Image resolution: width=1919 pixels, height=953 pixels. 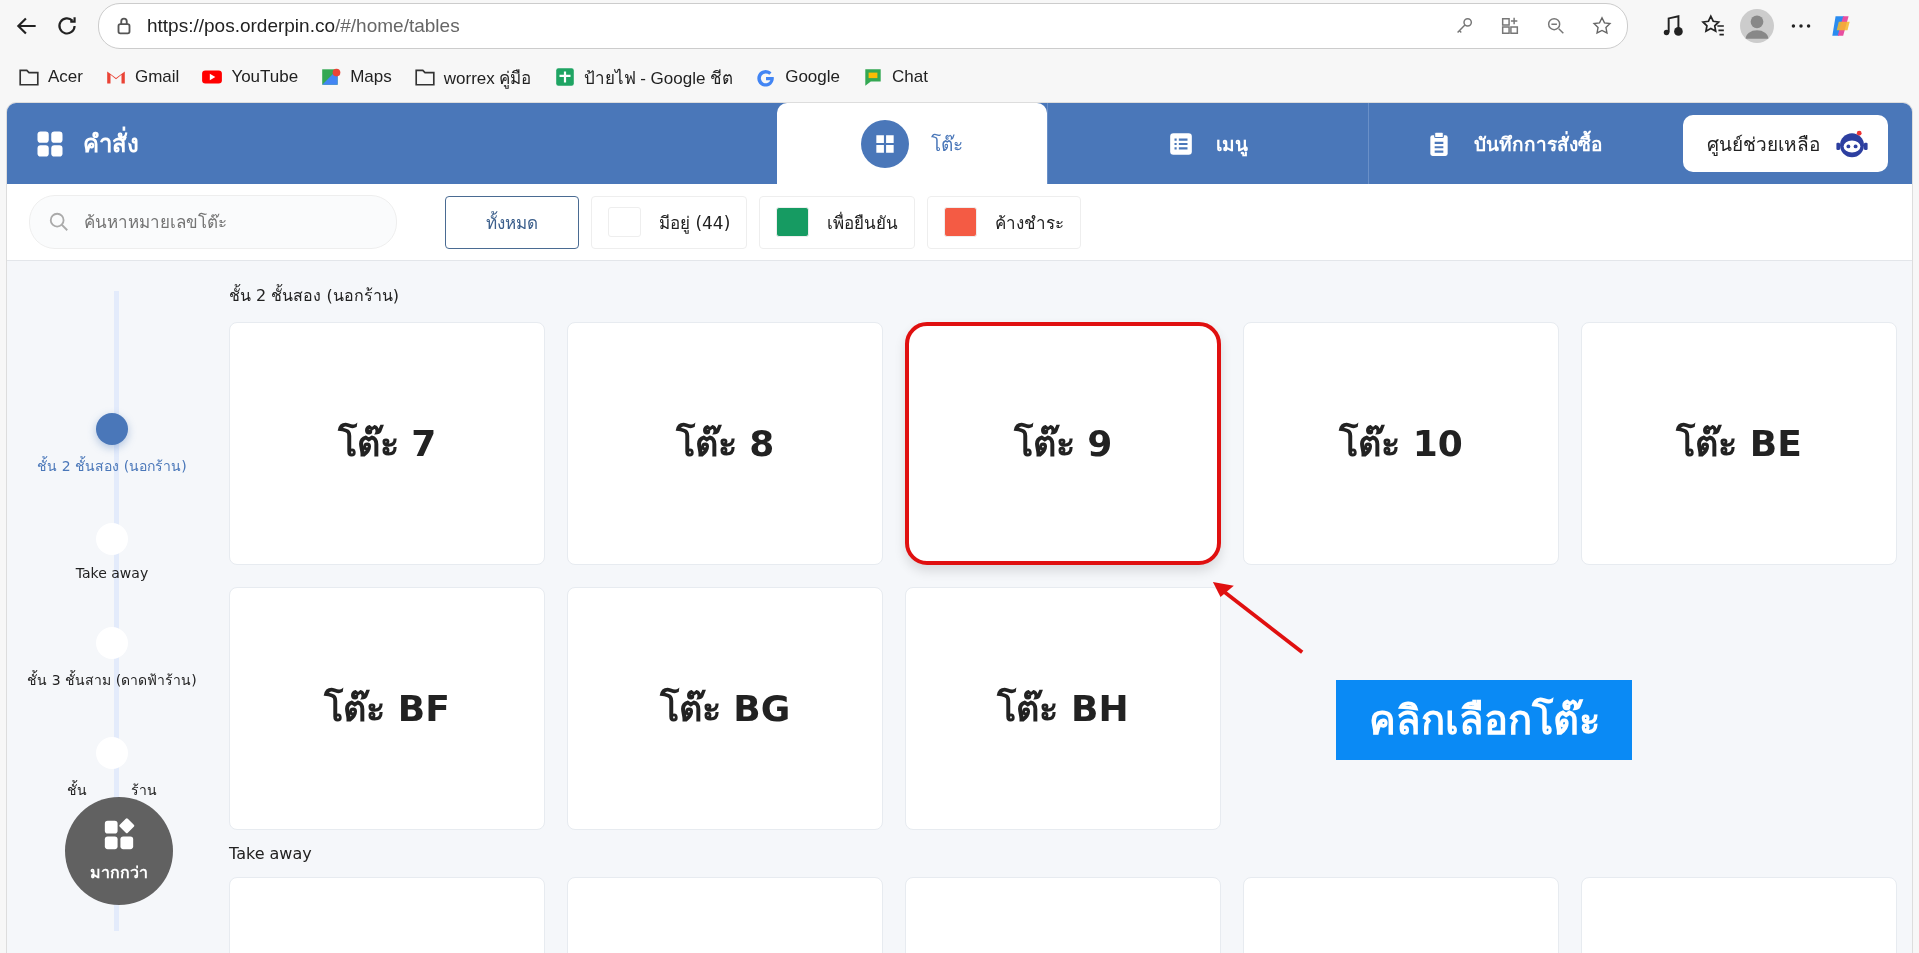 What do you see at coordinates (1510, 26) in the screenshot?
I see `add-app-icon` at bounding box center [1510, 26].